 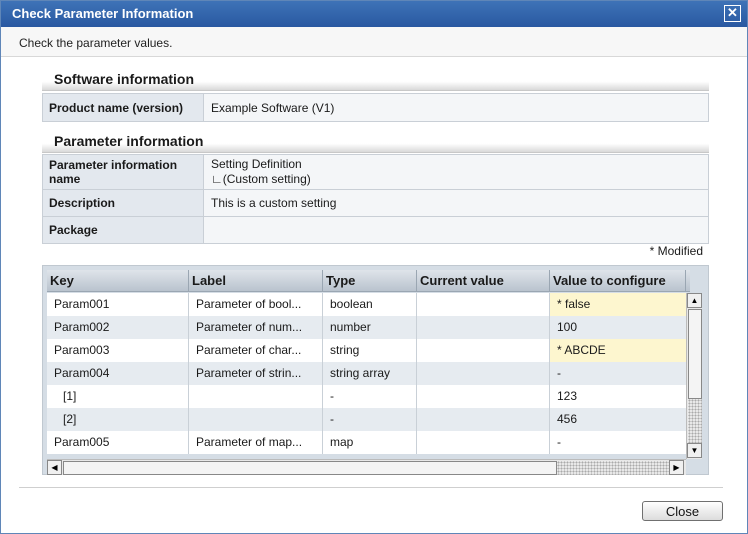 I want to click on table-row: Param002 Parameter of num... number 100, so click(x=368, y=327).